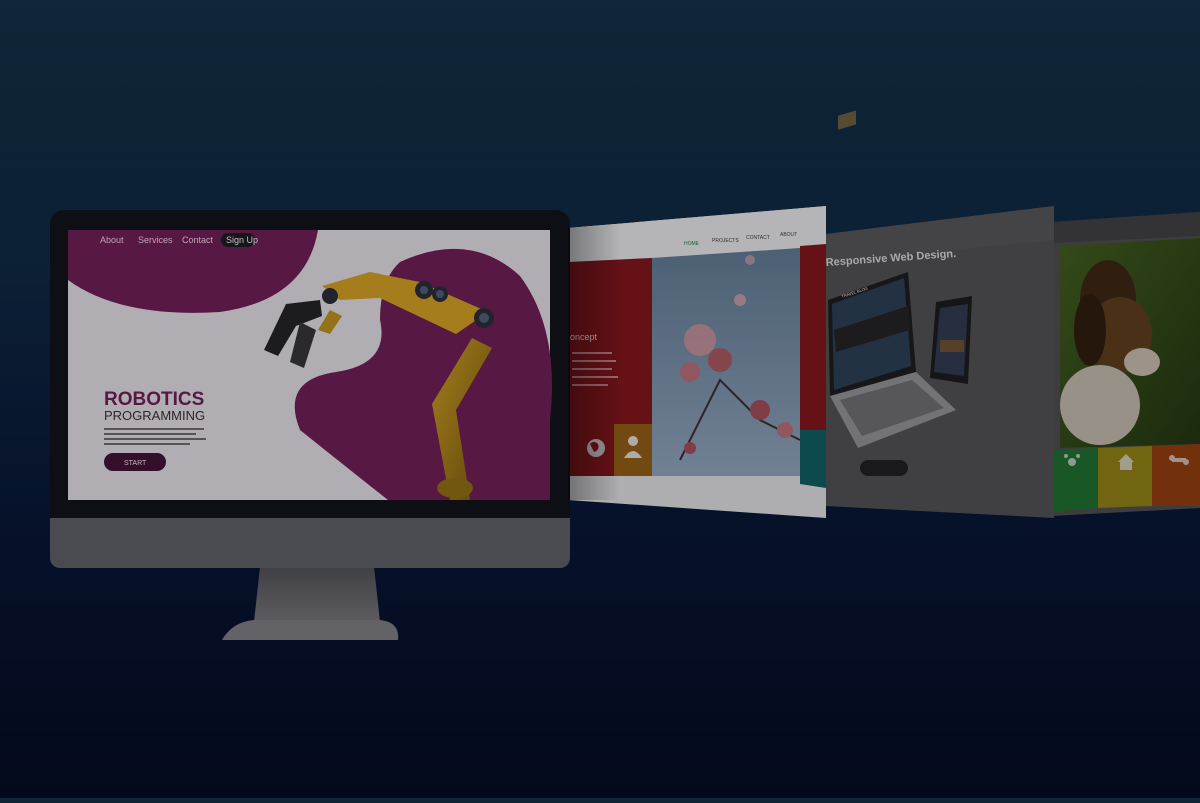 The height and width of the screenshot is (803, 1200). What do you see at coordinates (725, 241) in the screenshot?
I see `card1-nav-projects: PROJECTS` at bounding box center [725, 241].